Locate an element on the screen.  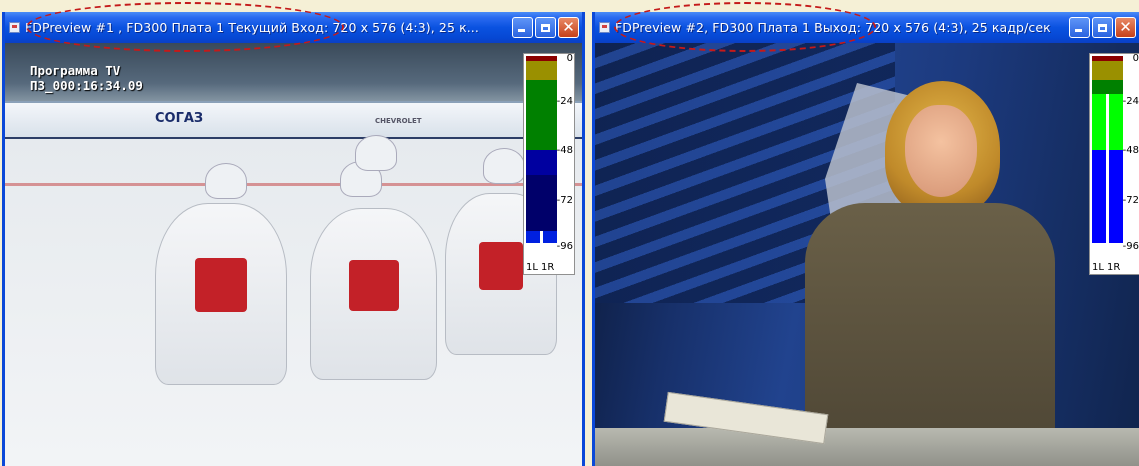
rink-sponsor: CHEVROLET is located at coordinates (398, 121).